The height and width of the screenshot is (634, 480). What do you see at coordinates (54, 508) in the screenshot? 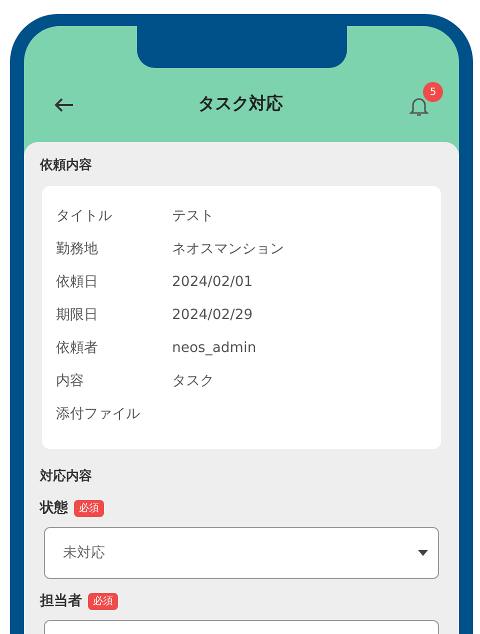
I see `field-label: 状態` at bounding box center [54, 508].